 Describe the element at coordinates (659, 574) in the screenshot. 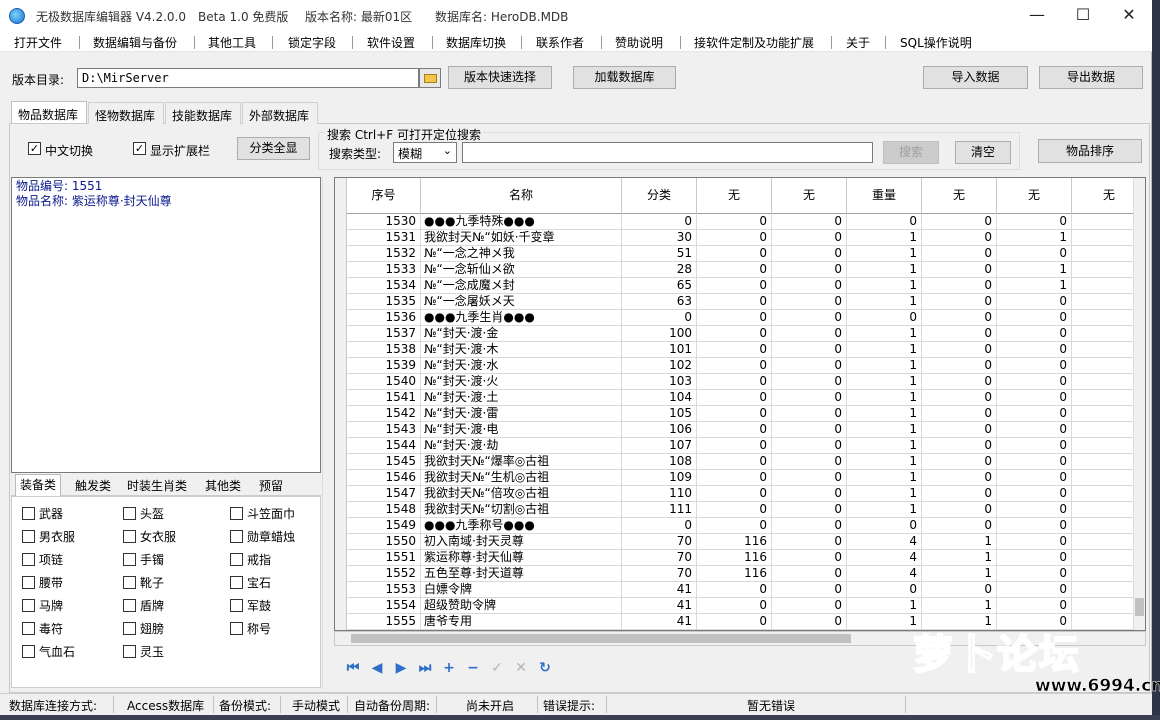

I see `table-cell: 70` at that location.